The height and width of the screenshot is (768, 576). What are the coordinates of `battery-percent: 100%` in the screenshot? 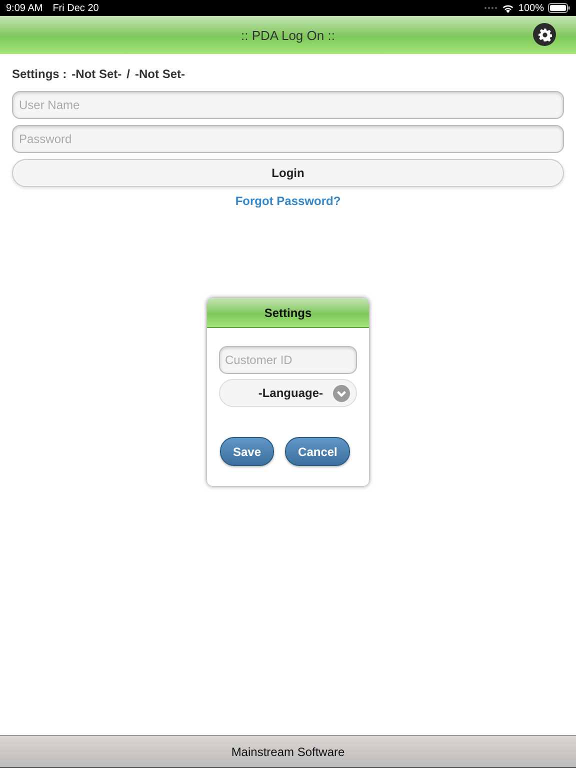 It's located at (531, 8).